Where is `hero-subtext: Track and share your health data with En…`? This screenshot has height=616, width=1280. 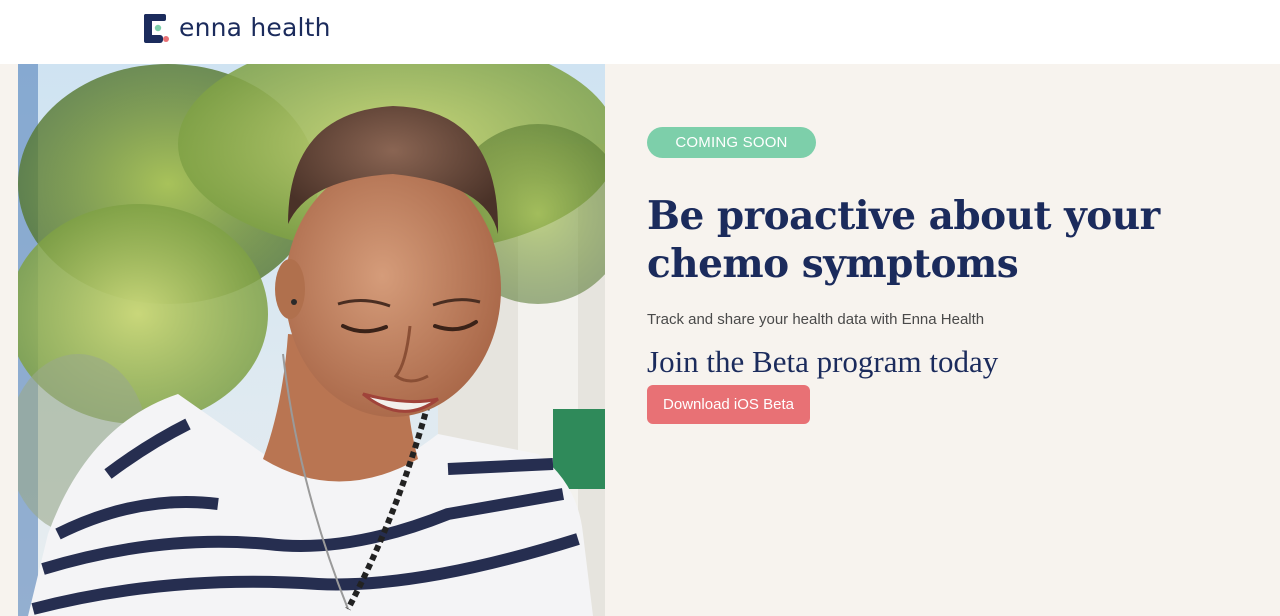
hero-subtext: Track and share your health data with En… is located at coordinates (816, 319).